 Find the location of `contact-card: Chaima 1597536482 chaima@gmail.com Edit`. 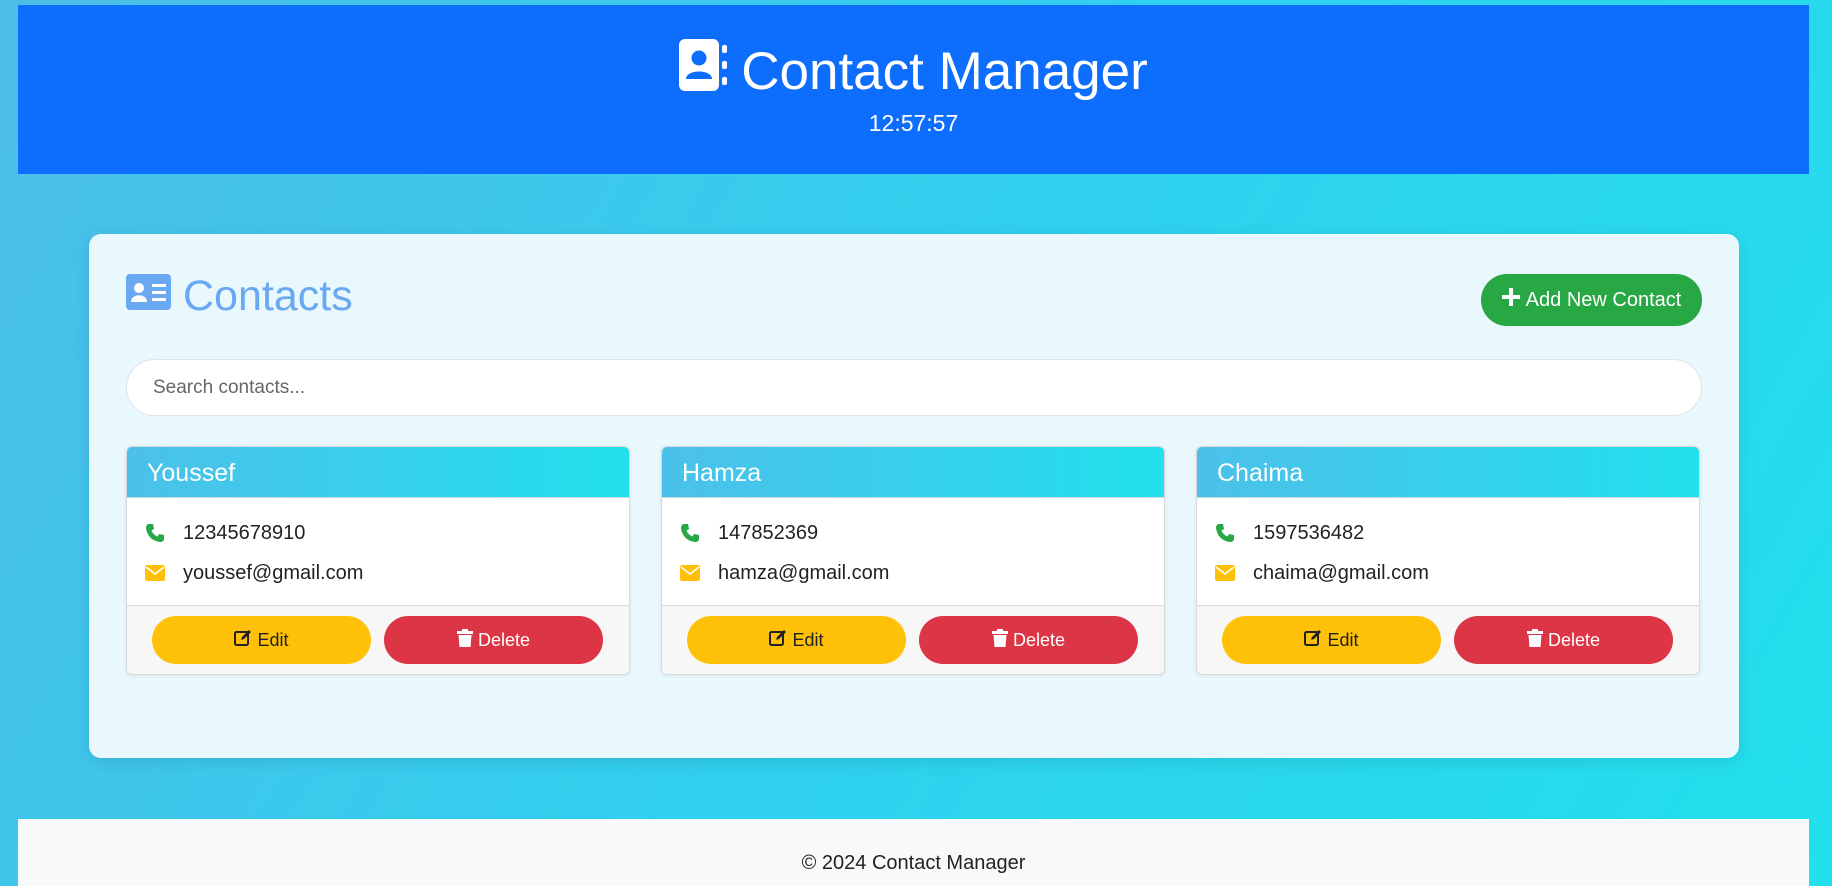

contact-card: Chaima 1597536482 chaima@gmail.com Edit is located at coordinates (1448, 560).